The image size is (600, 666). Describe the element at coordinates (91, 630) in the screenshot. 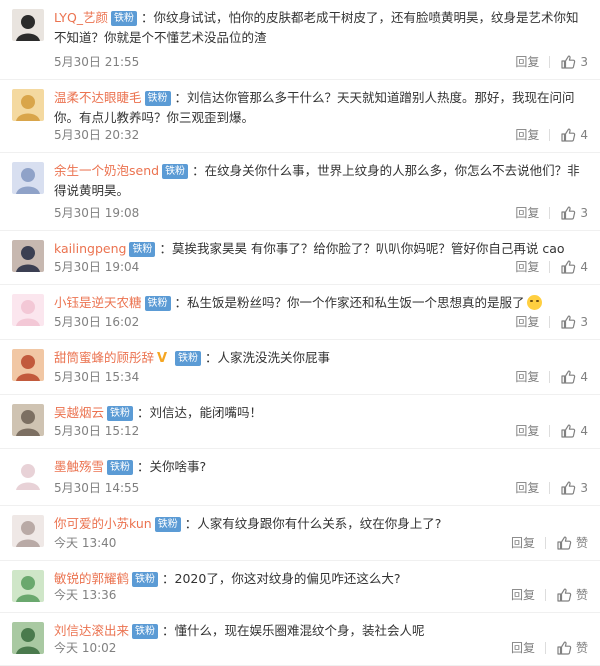

I see `username-link: 刘信达滚出来` at that location.